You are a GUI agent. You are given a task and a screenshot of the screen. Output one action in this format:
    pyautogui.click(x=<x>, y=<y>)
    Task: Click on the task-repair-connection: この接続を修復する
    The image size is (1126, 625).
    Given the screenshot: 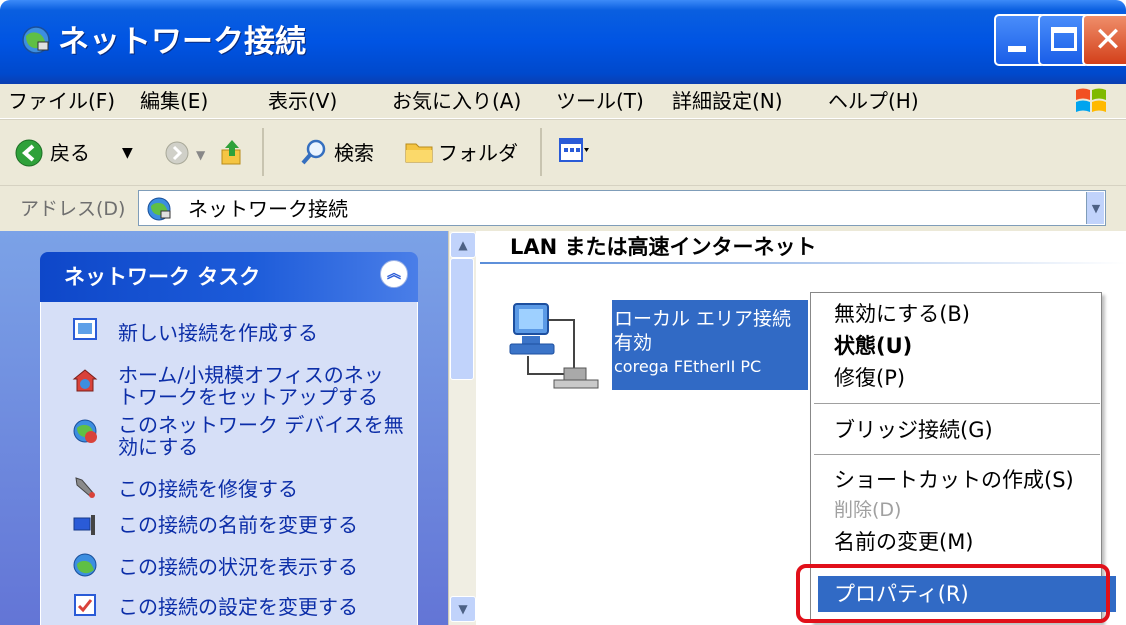 What is the action you would take?
    pyautogui.click(x=208, y=489)
    